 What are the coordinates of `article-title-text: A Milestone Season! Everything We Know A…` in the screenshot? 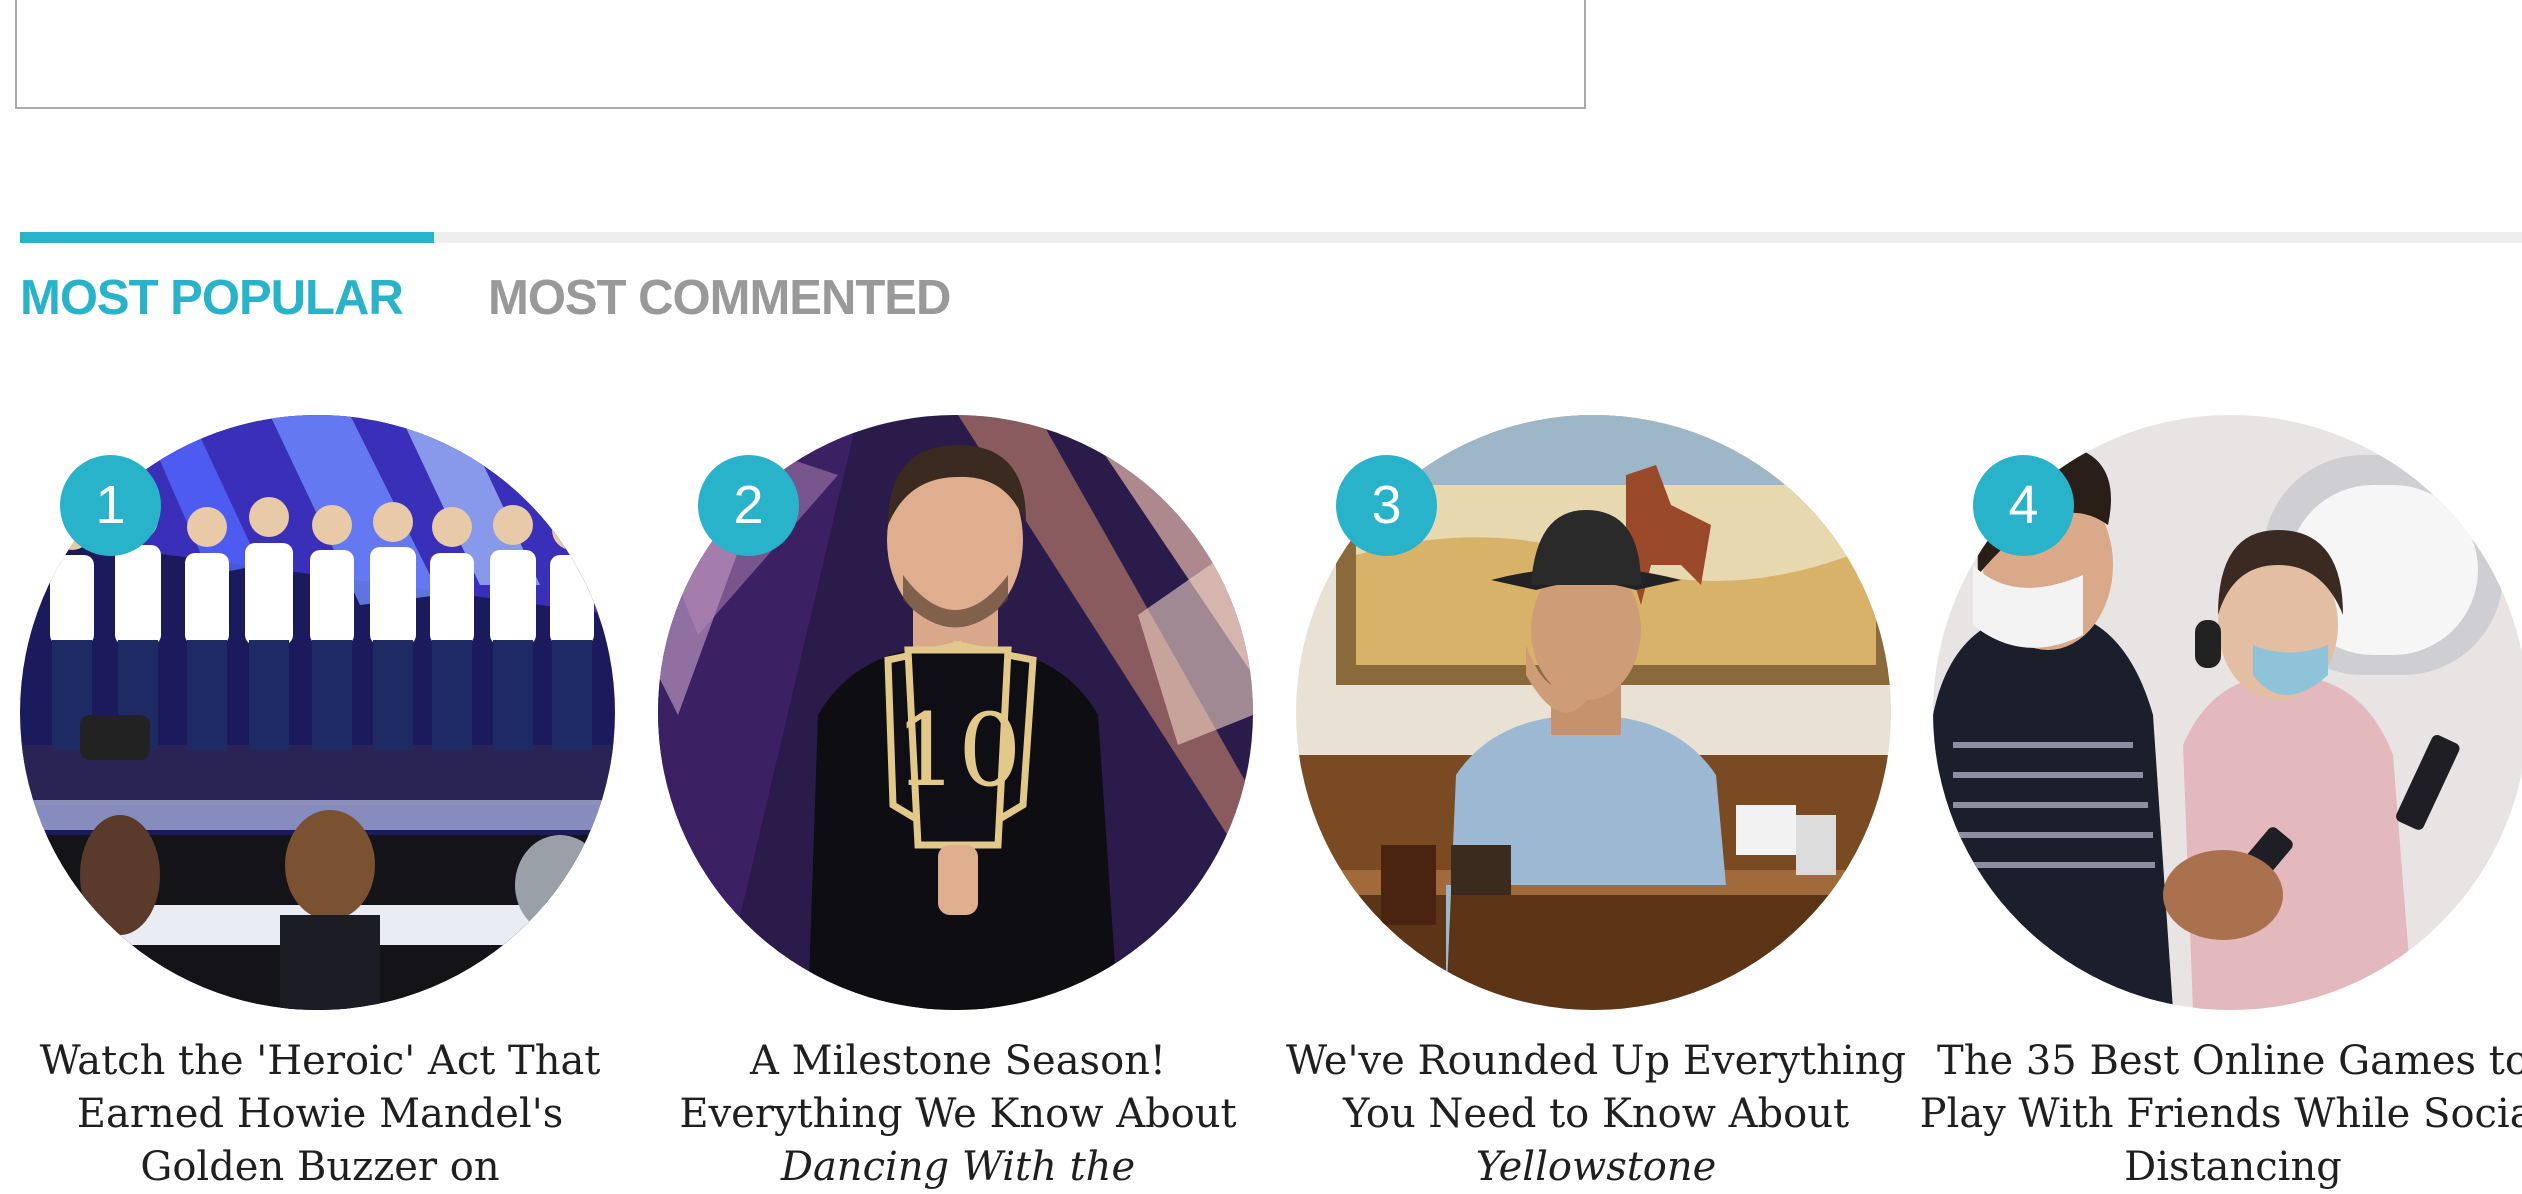 It's located at (958, 1087).